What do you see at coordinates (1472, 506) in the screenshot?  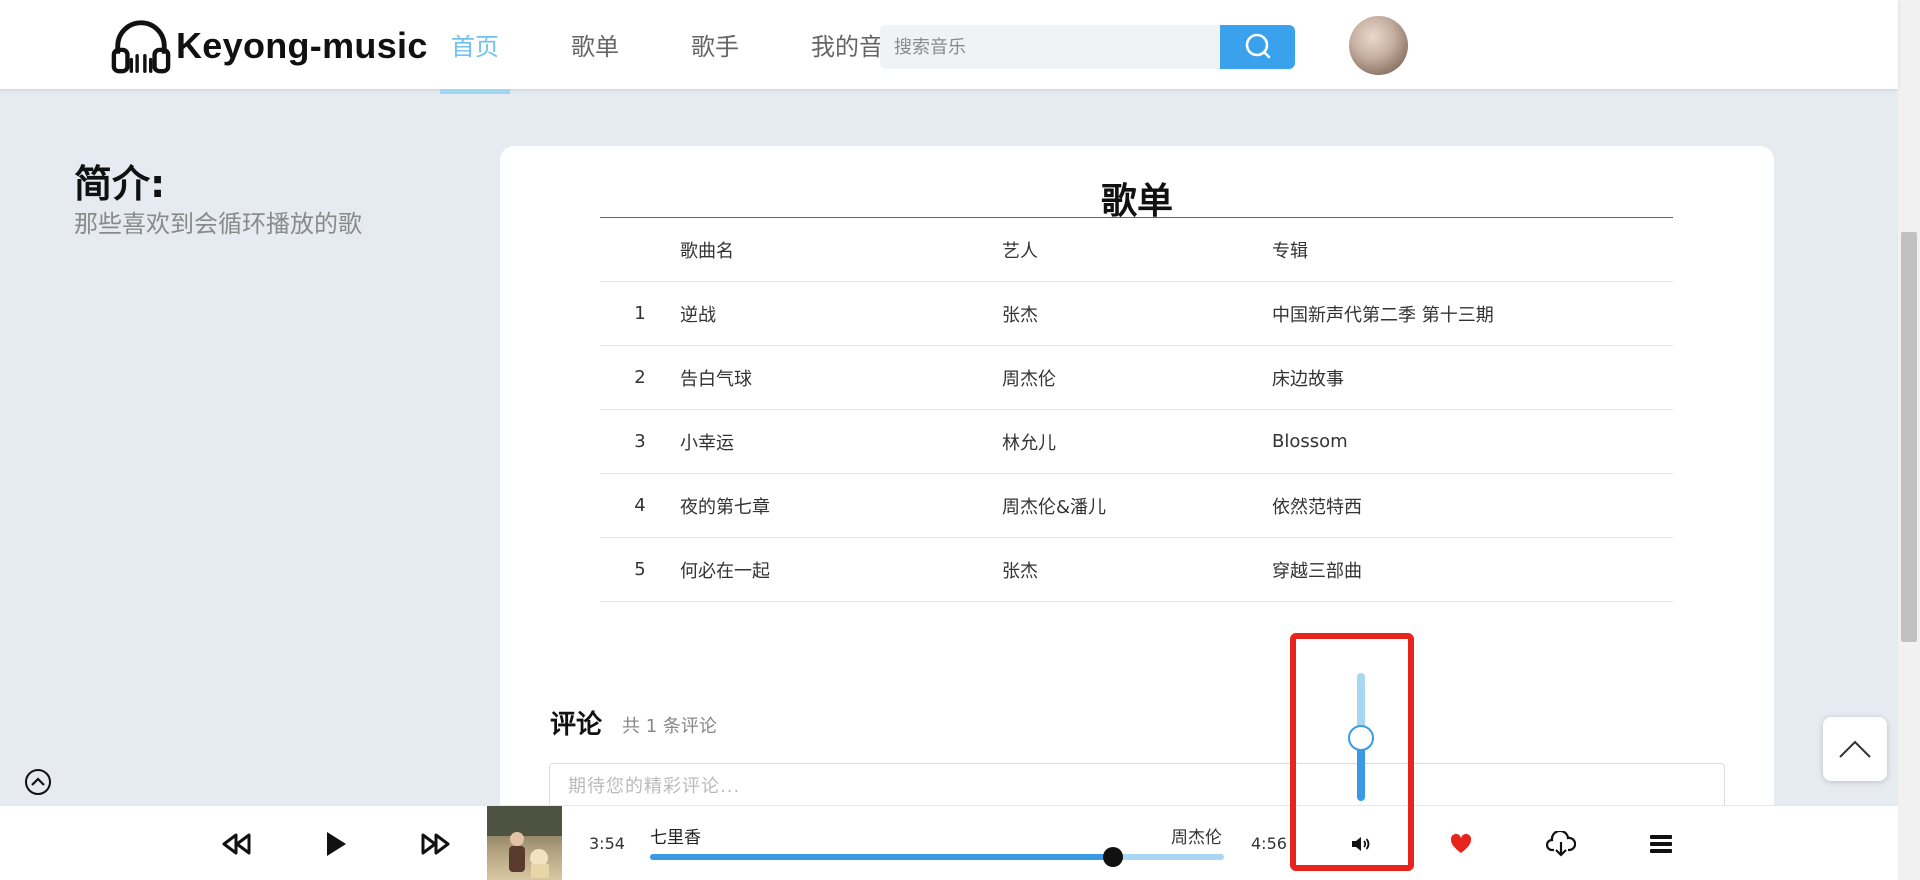 I see `song-album: 依然范特西` at bounding box center [1472, 506].